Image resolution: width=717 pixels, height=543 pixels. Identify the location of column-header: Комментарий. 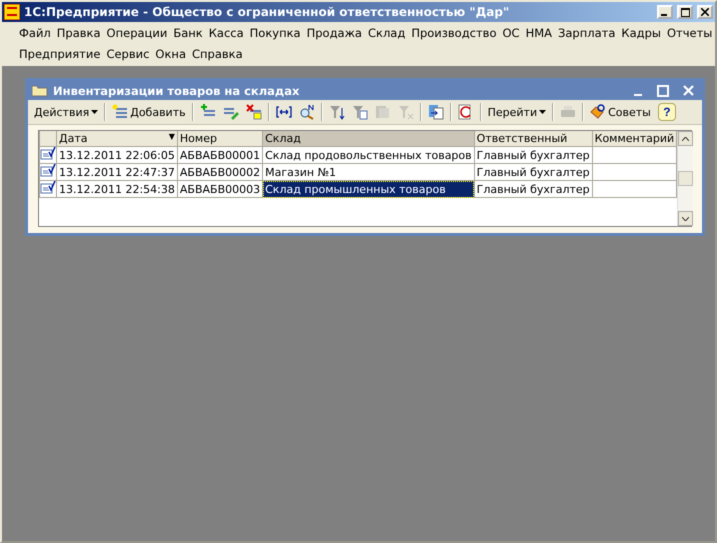
(634, 138).